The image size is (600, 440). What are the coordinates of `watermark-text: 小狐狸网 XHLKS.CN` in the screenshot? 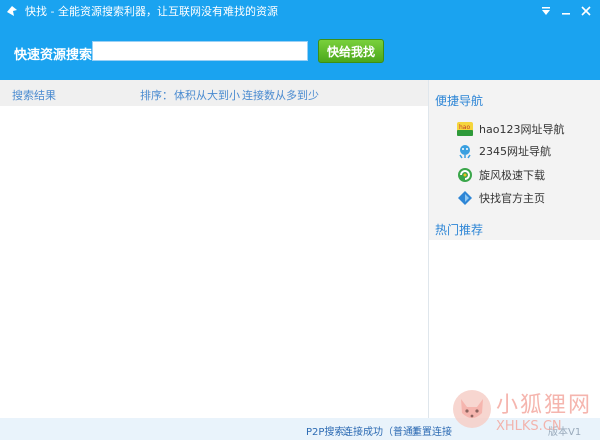 It's located at (544, 410).